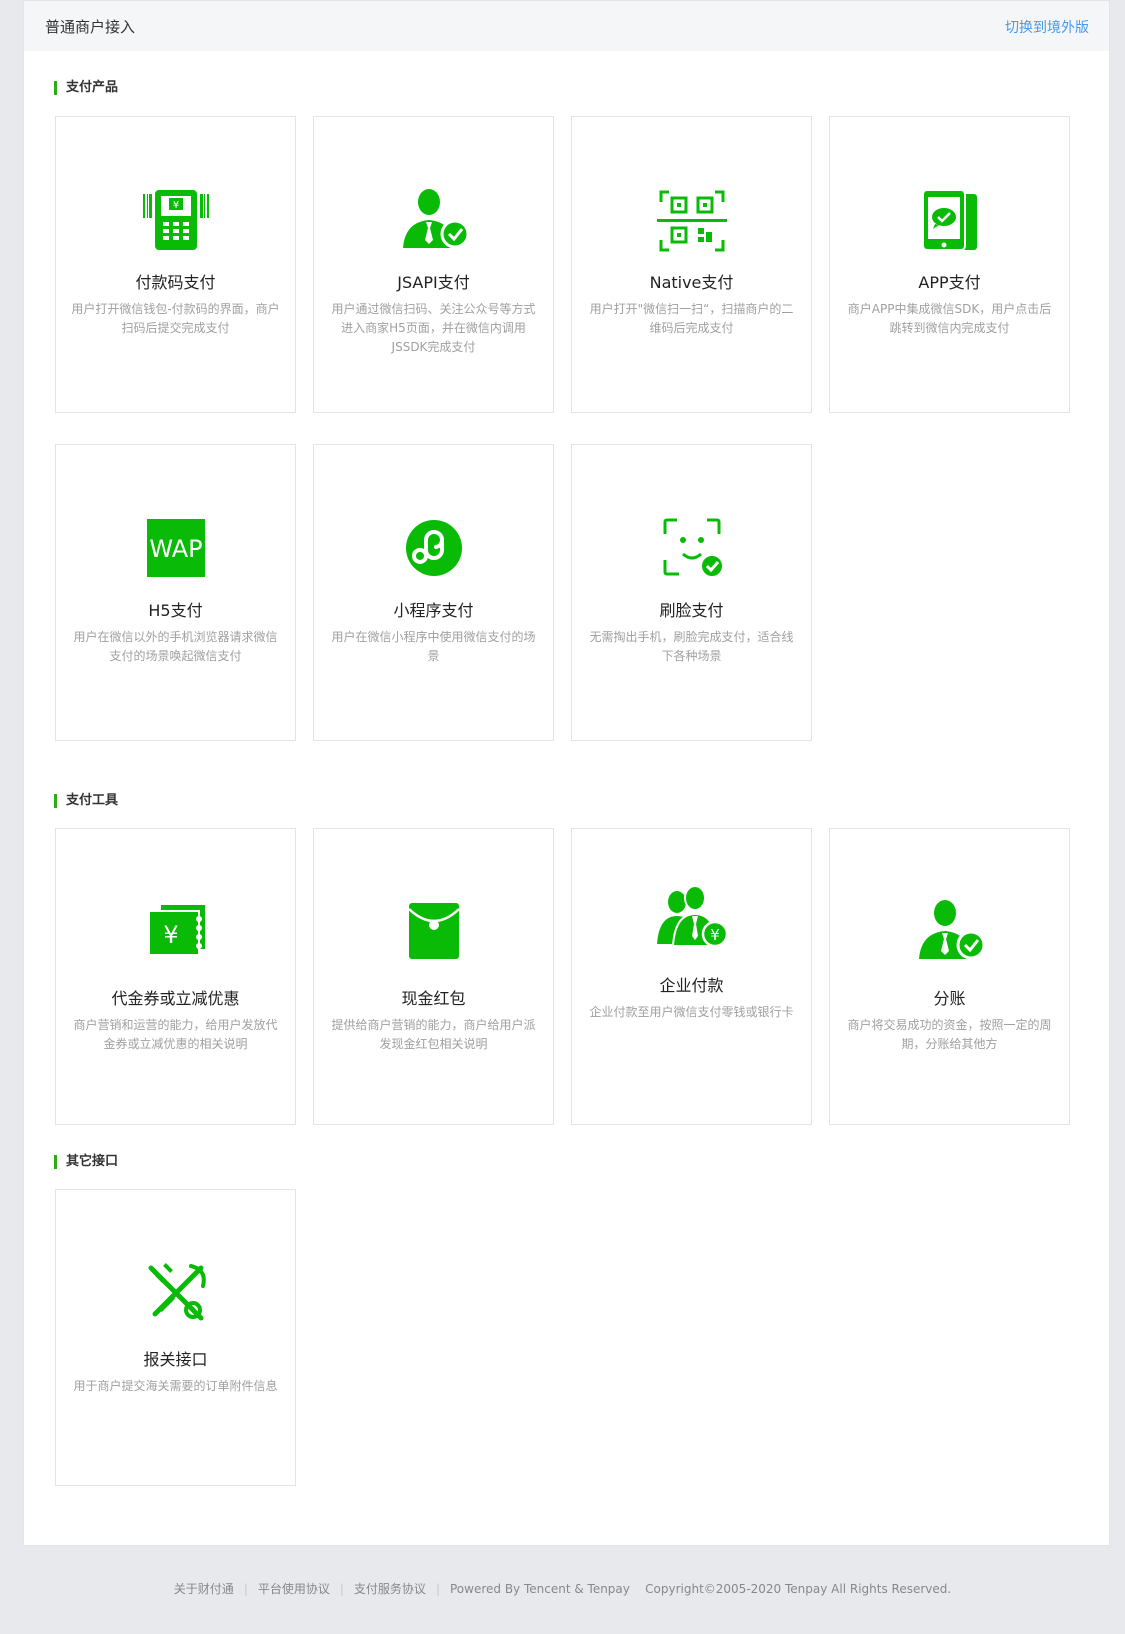 The height and width of the screenshot is (1634, 1125). I want to click on card-h5: WAP H5支付 用户在微信以外的手机浏览器请求微信支付的场景唤起微信支付, so click(175, 592).